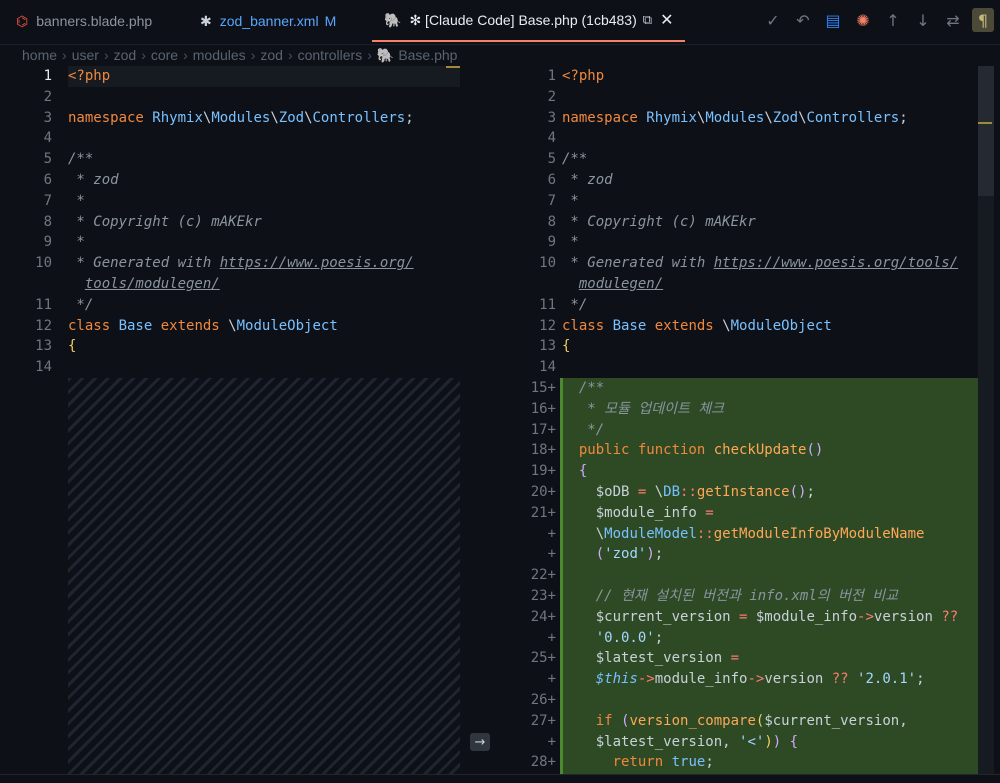 The width and height of the screenshot is (1000, 783). I want to click on line-number: 21+, so click(543, 512).